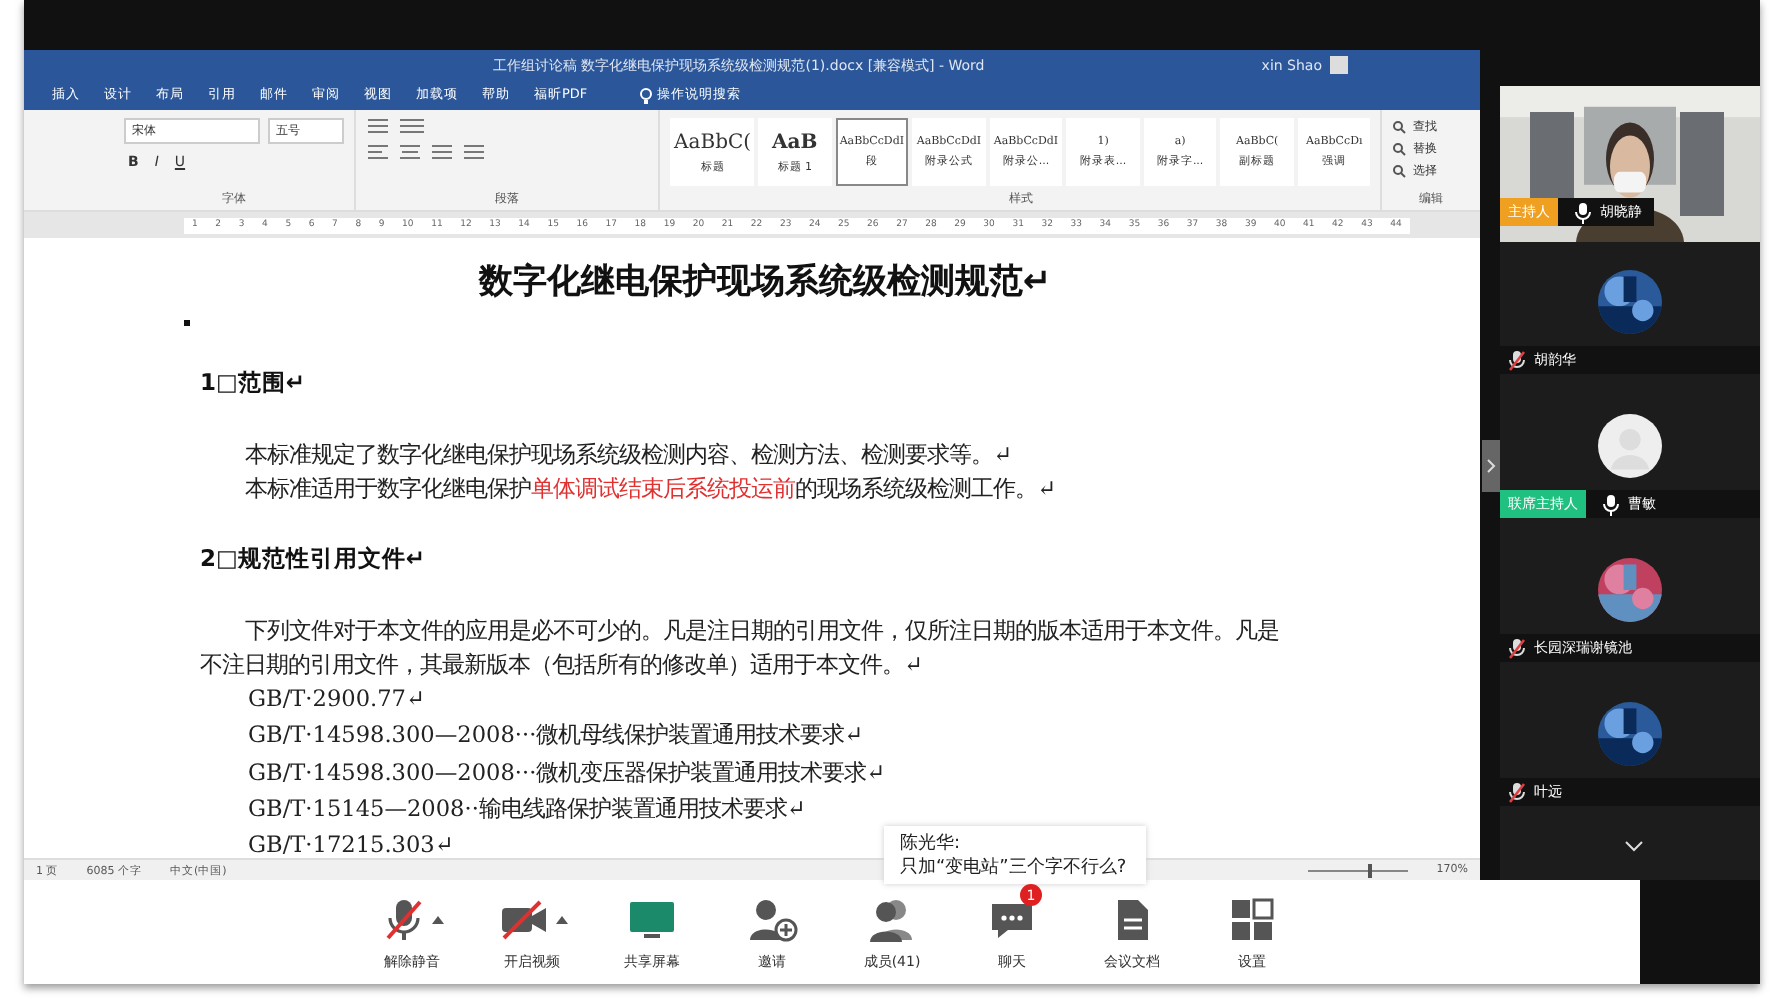 The width and height of the screenshot is (1776, 1000). Describe the element at coordinates (396, 126) in the screenshot. I see `list-icon` at that location.